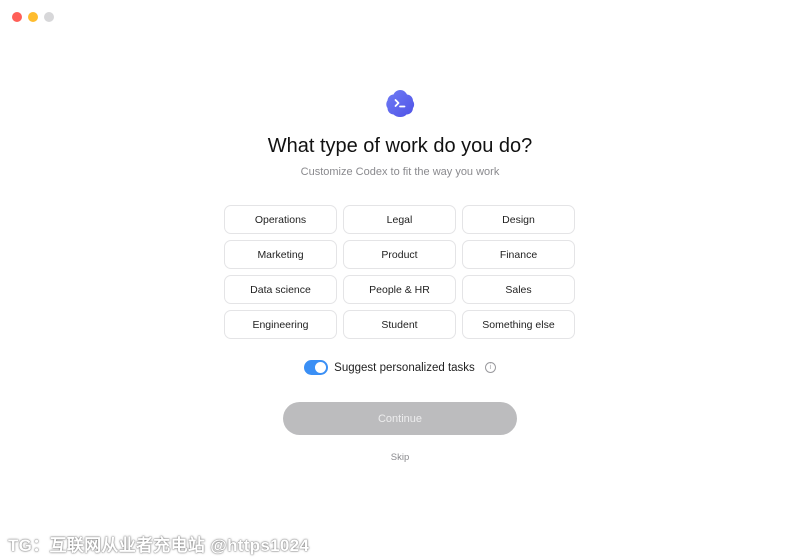 Image resolution: width=800 pixels, height=558 pixels. Describe the element at coordinates (518, 254) in the screenshot. I see `work-type-finance: Finance` at that location.